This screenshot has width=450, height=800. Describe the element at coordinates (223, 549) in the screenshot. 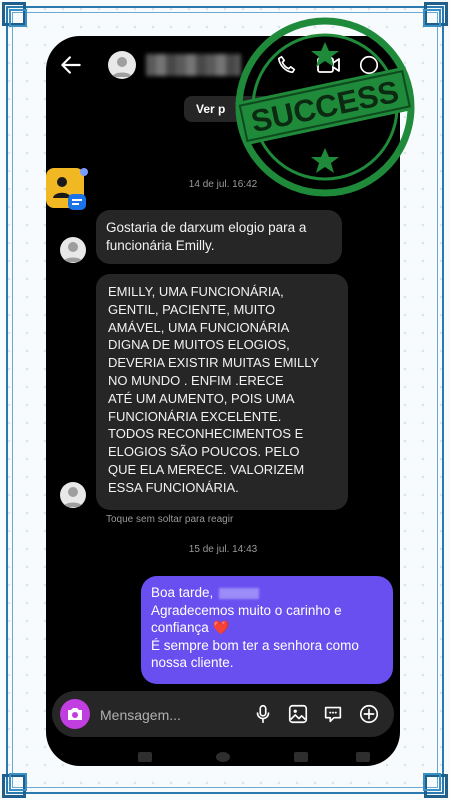

I see `message-date: 15 de jul. 14:43` at that location.